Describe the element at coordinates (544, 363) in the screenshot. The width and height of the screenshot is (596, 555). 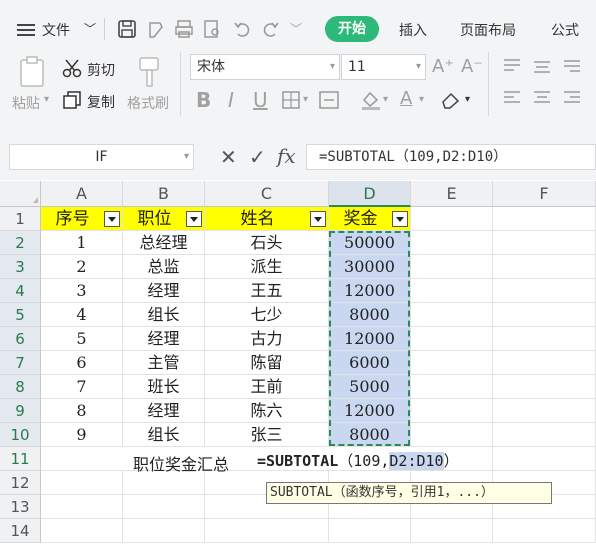
I see `cell-f7` at that location.